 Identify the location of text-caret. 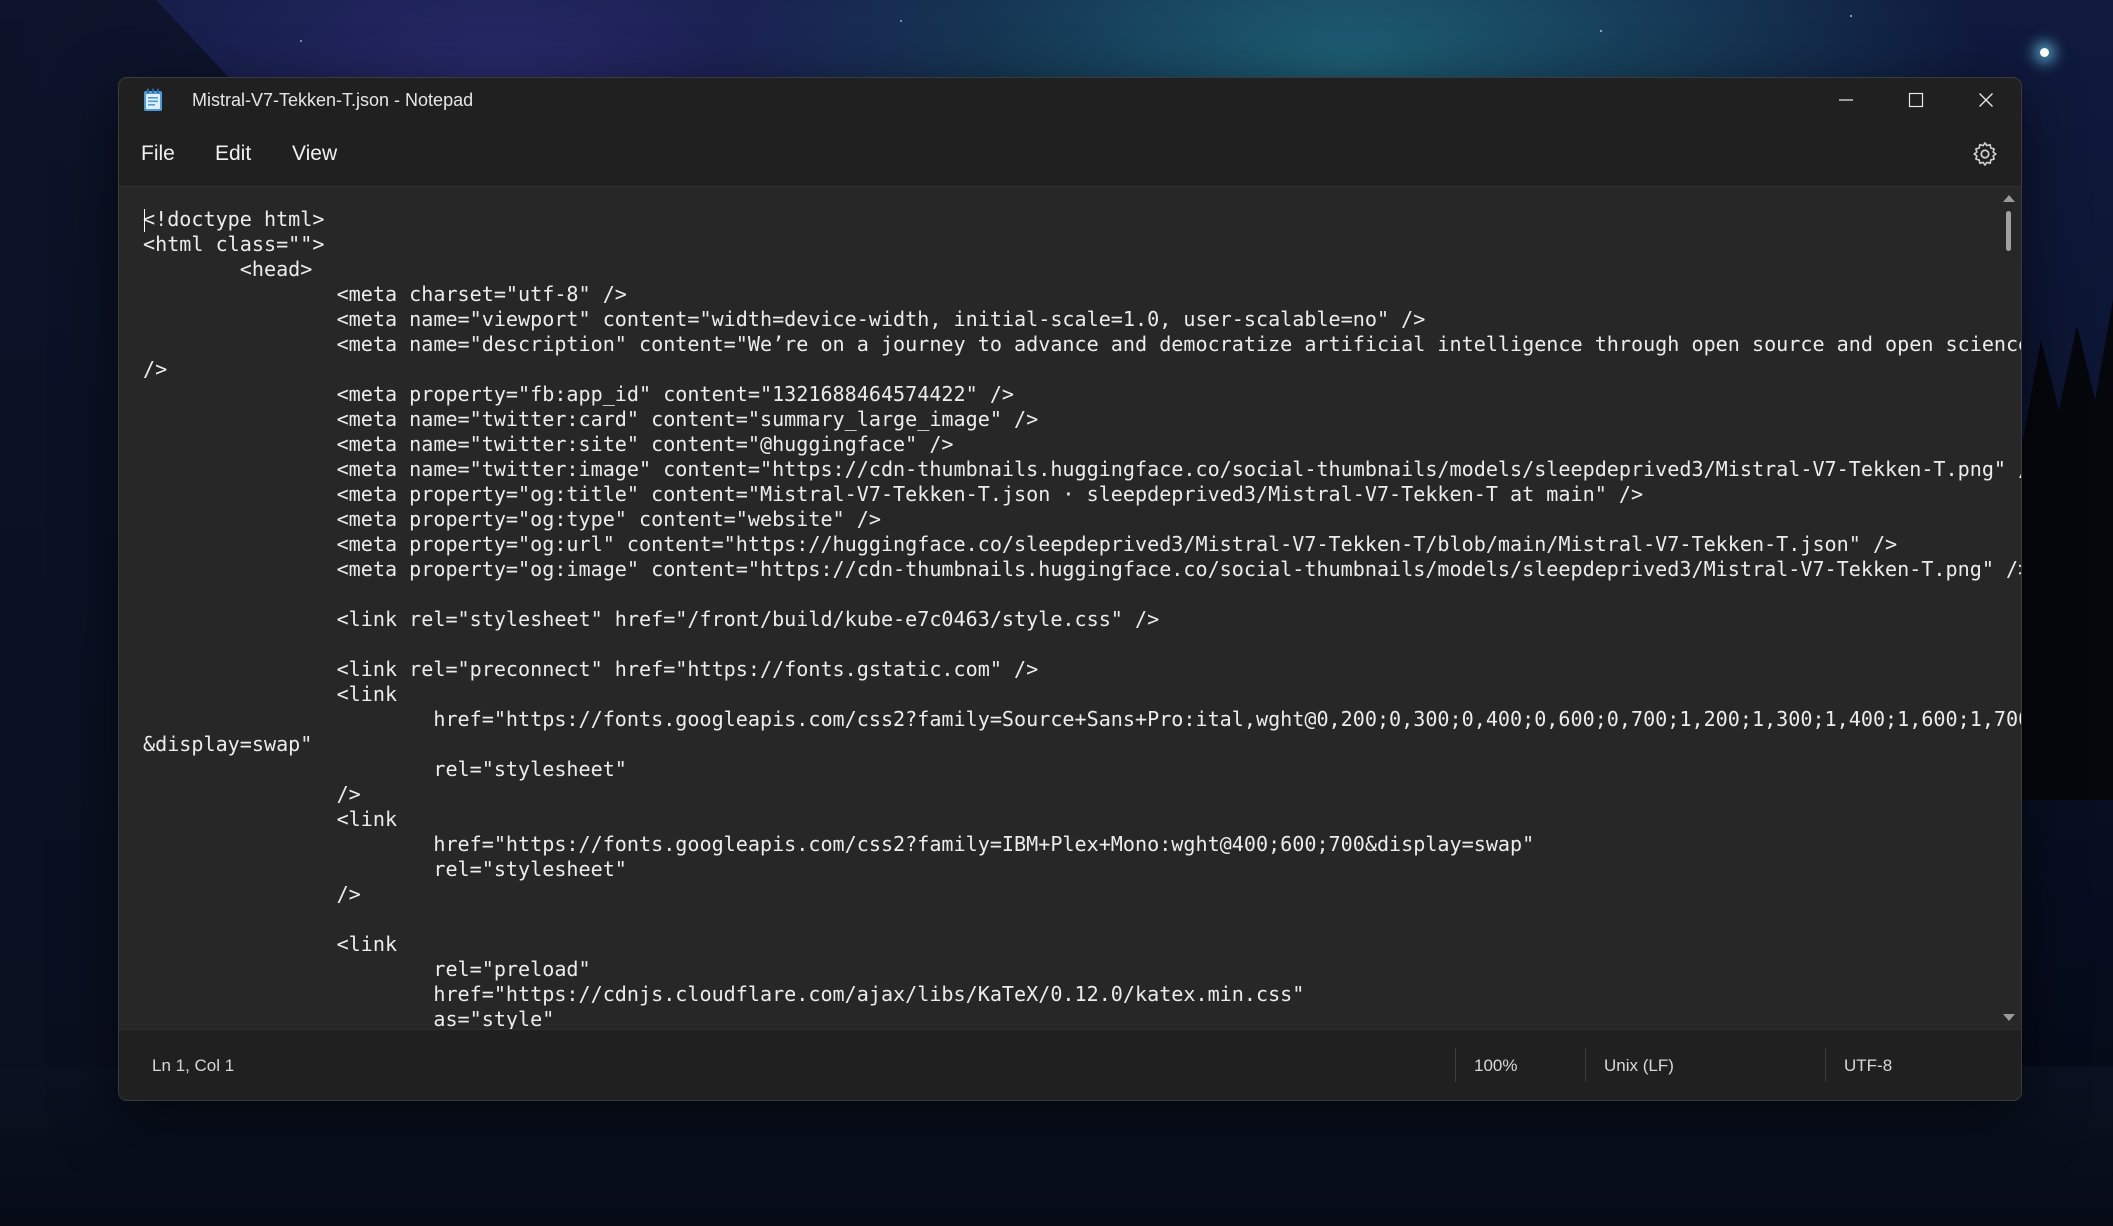
(144, 220).